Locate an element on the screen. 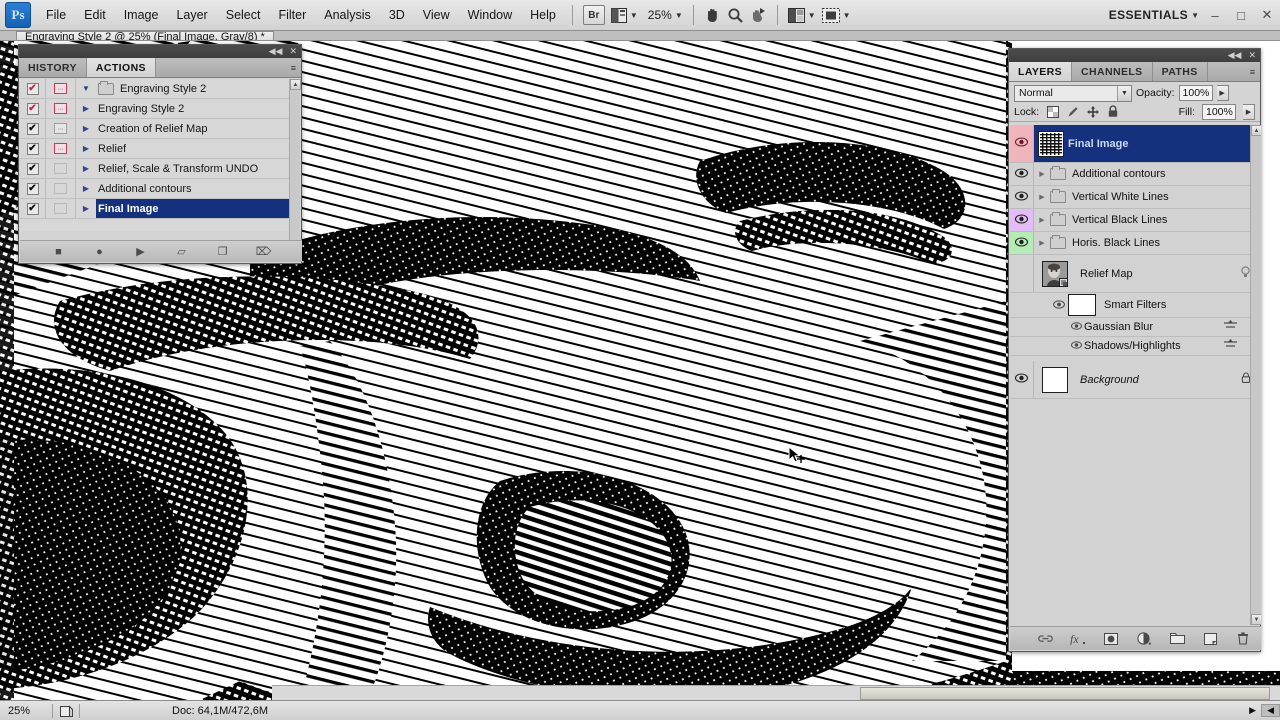 The width and height of the screenshot is (1280, 720). smart-filter-mask-thumbnail is located at coordinates (1082, 305).